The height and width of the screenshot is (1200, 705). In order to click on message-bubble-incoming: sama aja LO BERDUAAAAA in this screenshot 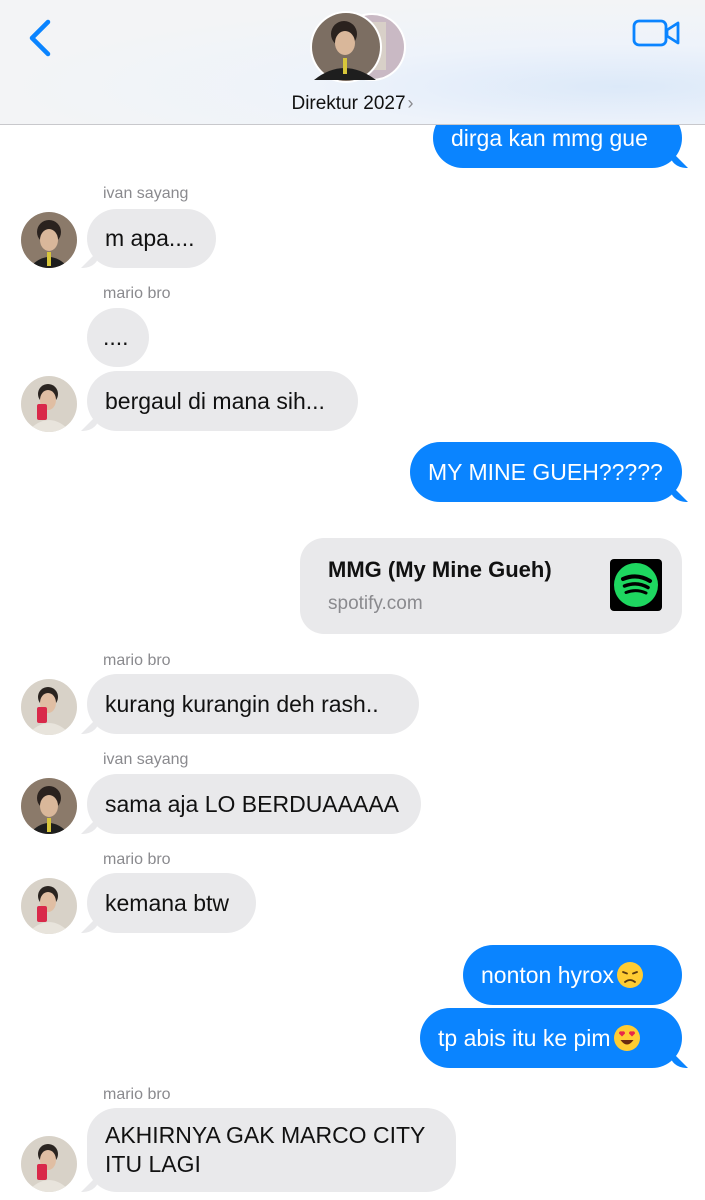, I will do `click(254, 804)`.